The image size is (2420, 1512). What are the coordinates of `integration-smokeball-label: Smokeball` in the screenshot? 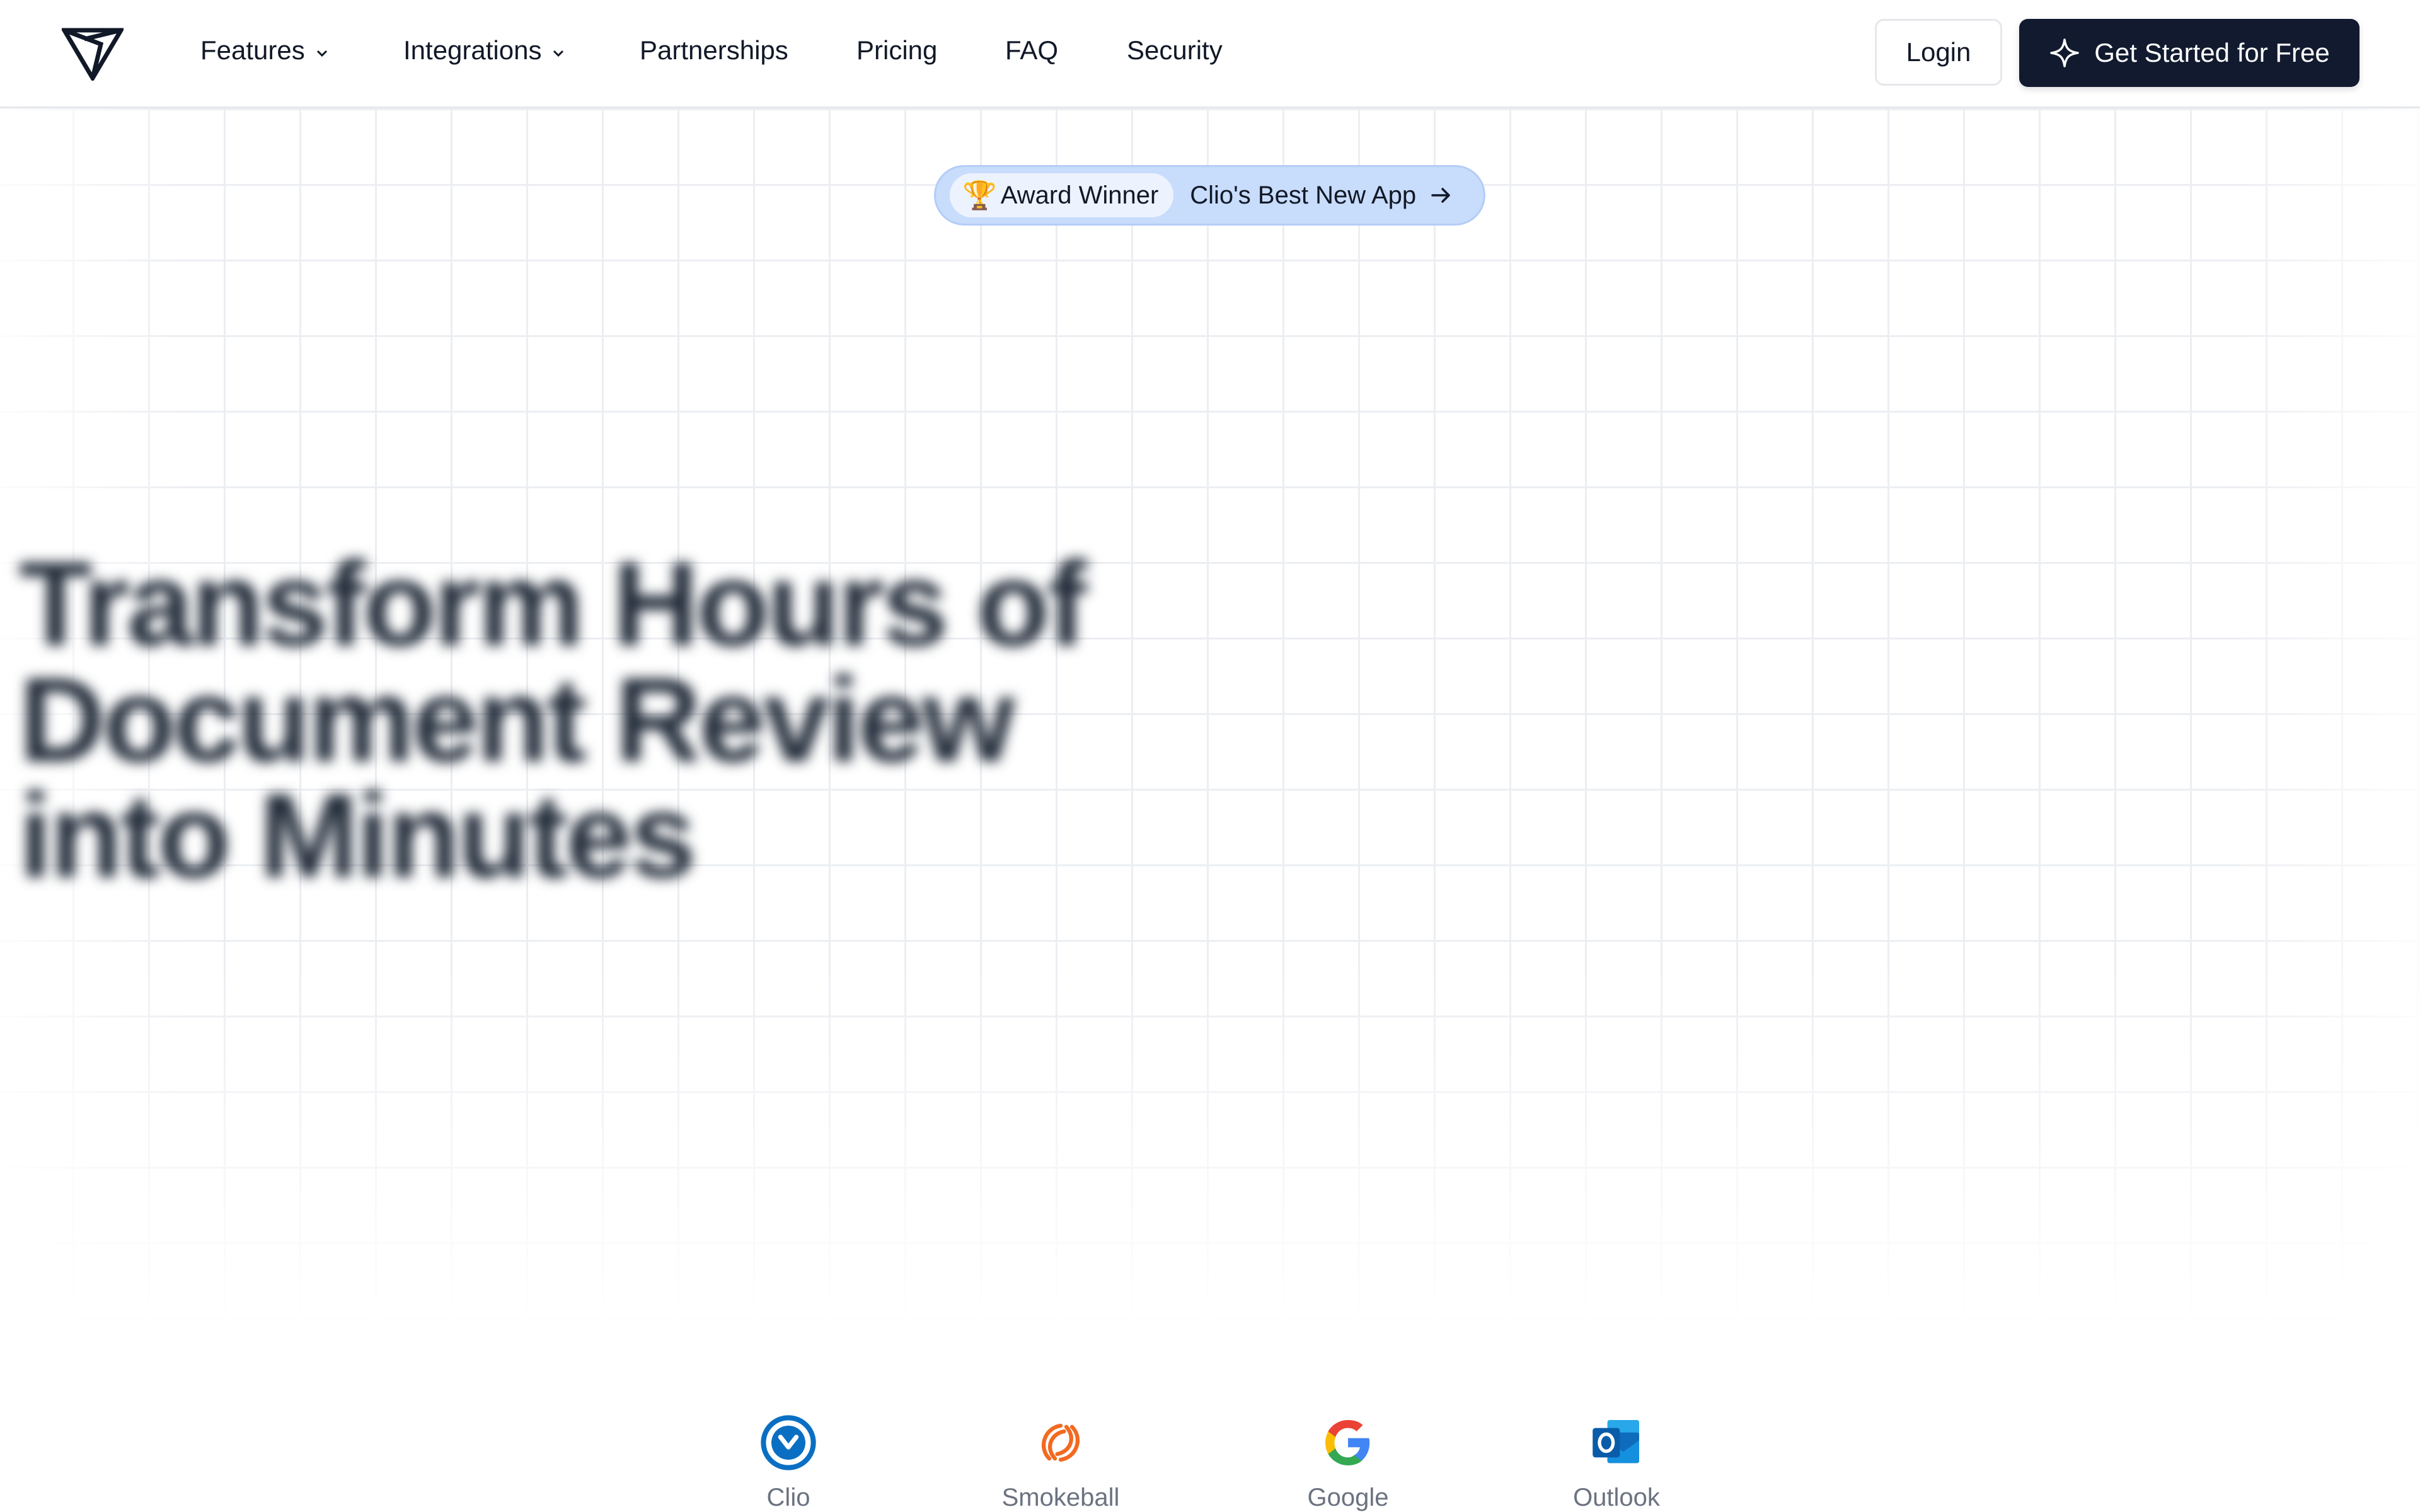 It's located at (1060, 1497).